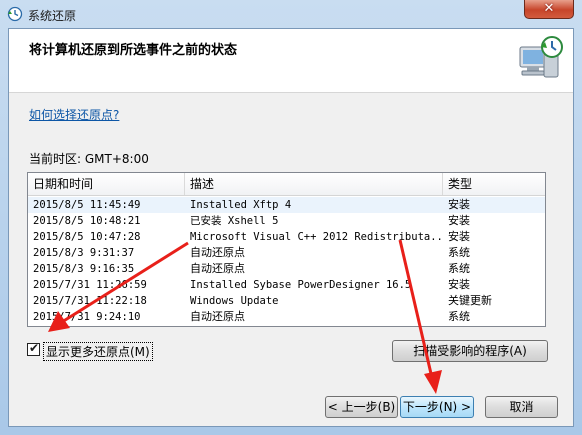 The image size is (582, 435). I want to click on table-row: 2015/7/31 11:22:18 Windows Update 关键更新, so click(286, 301).